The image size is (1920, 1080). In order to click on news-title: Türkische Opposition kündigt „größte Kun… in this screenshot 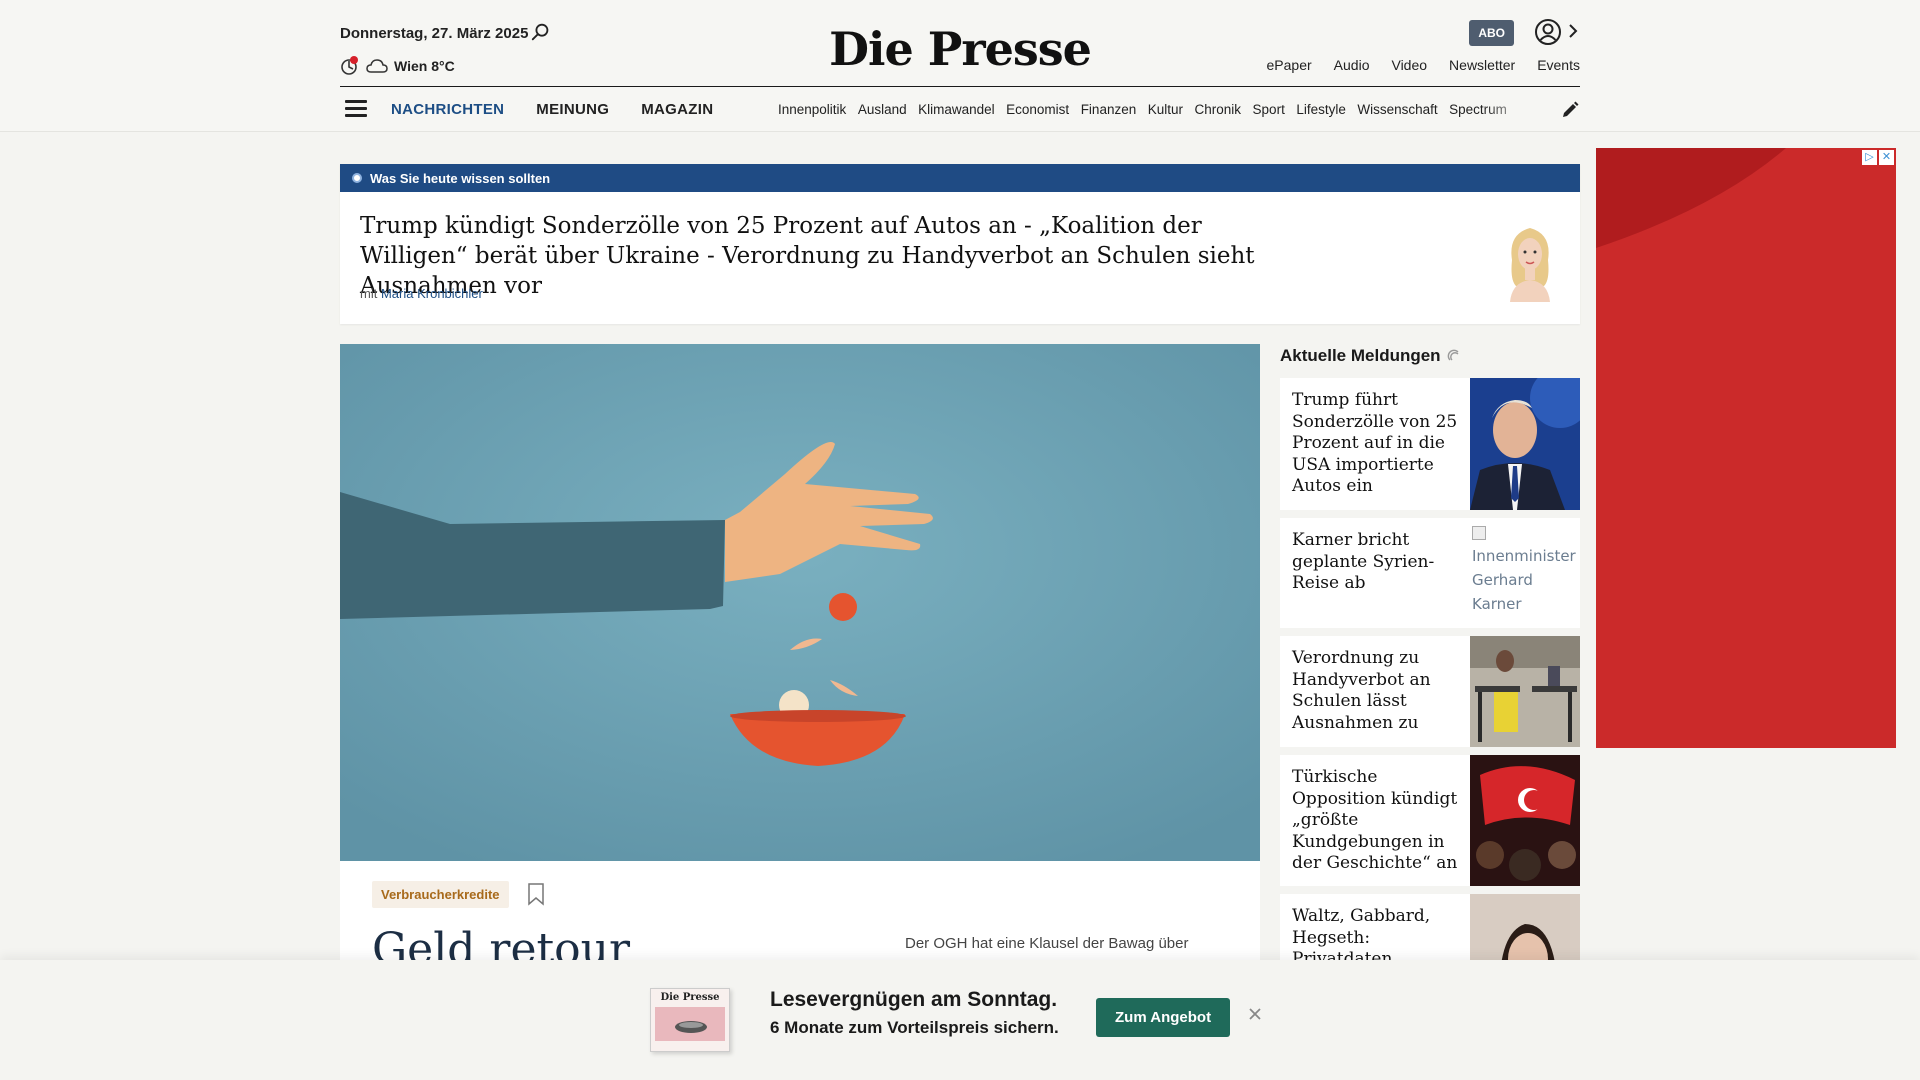, I will do `click(1375, 820)`.